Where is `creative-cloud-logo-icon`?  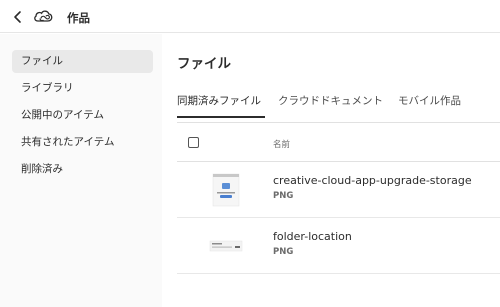
creative-cloud-logo-icon is located at coordinates (43, 16).